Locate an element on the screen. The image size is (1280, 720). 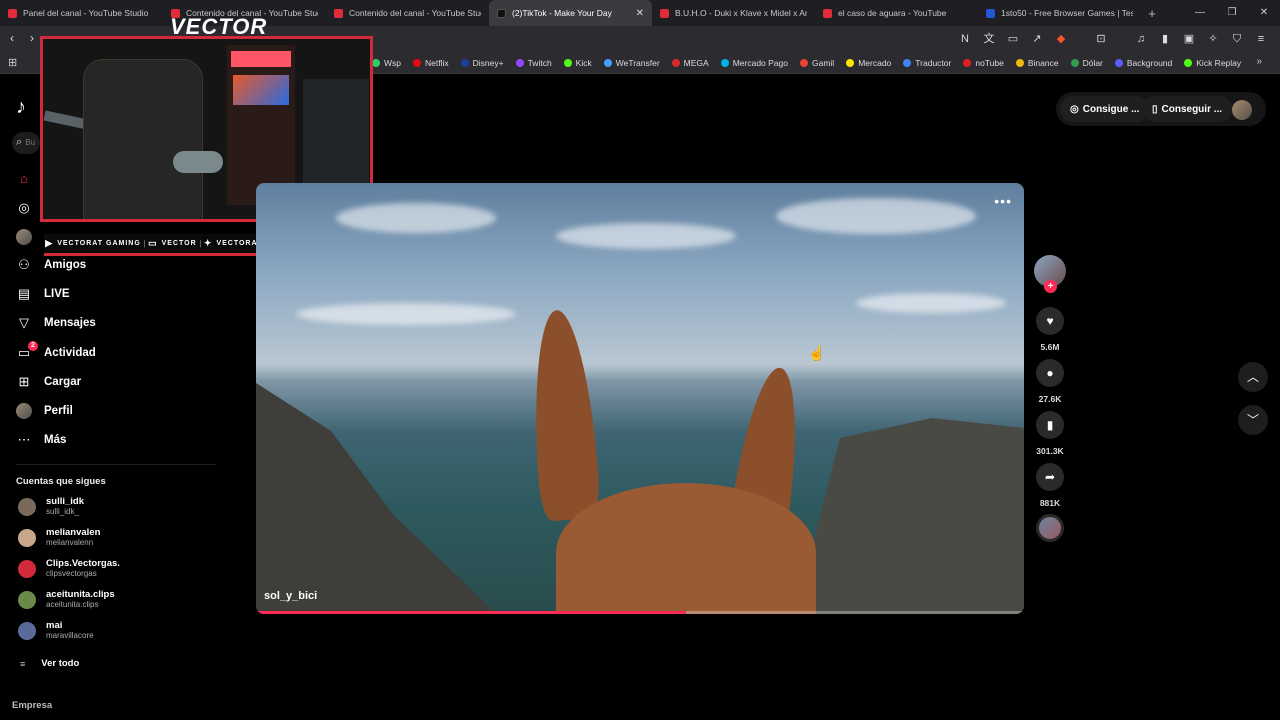
nav-live: ▤ LIVE is located at coordinates (43, 294).